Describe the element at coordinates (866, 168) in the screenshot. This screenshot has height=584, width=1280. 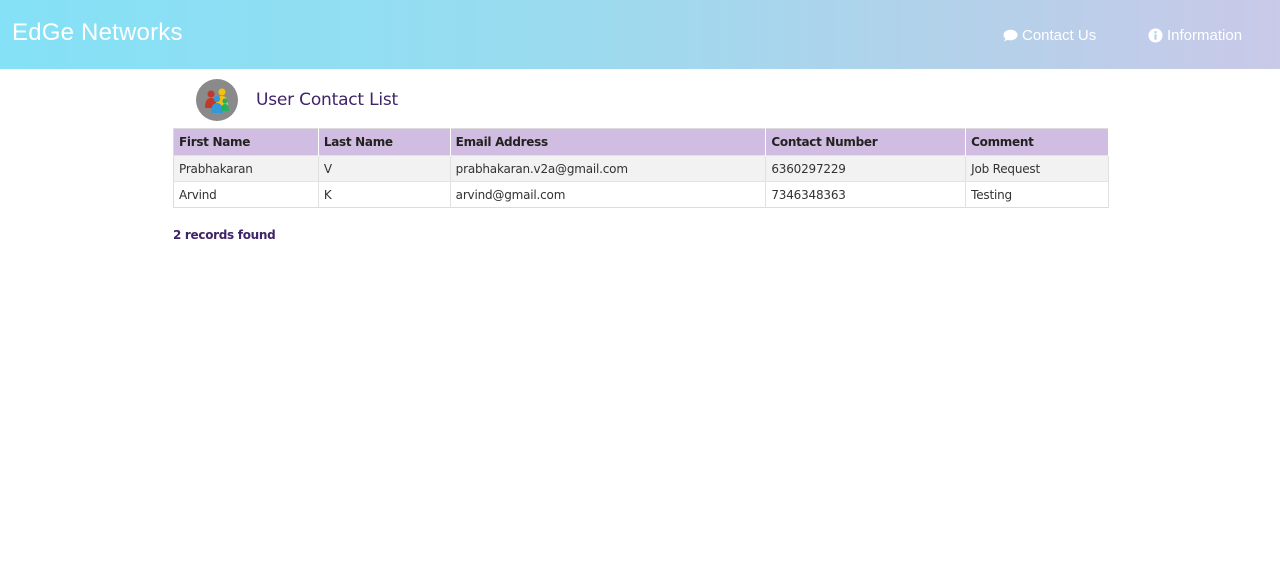
I see `cell-contact-number: 6360297229` at that location.